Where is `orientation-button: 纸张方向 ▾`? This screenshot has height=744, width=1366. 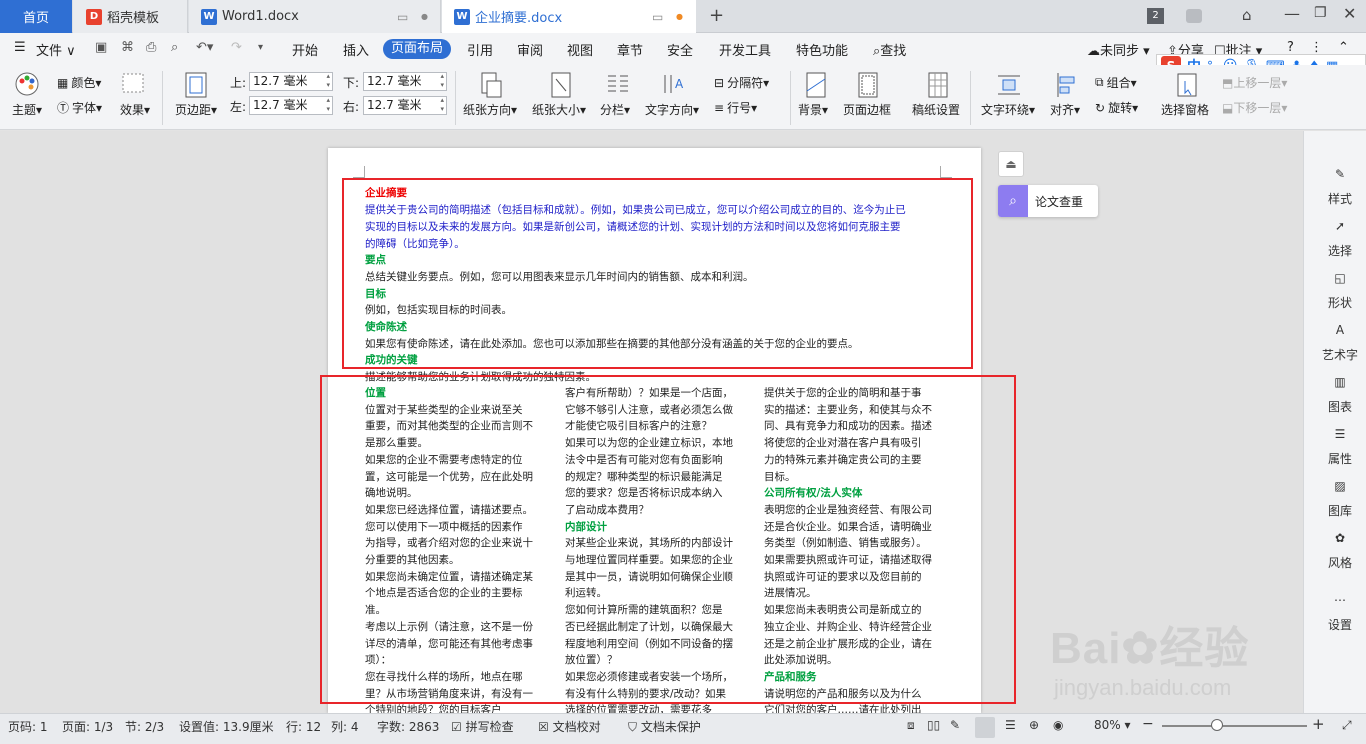 orientation-button: 纸张方向 ▾ is located at coordinates (490, 109).